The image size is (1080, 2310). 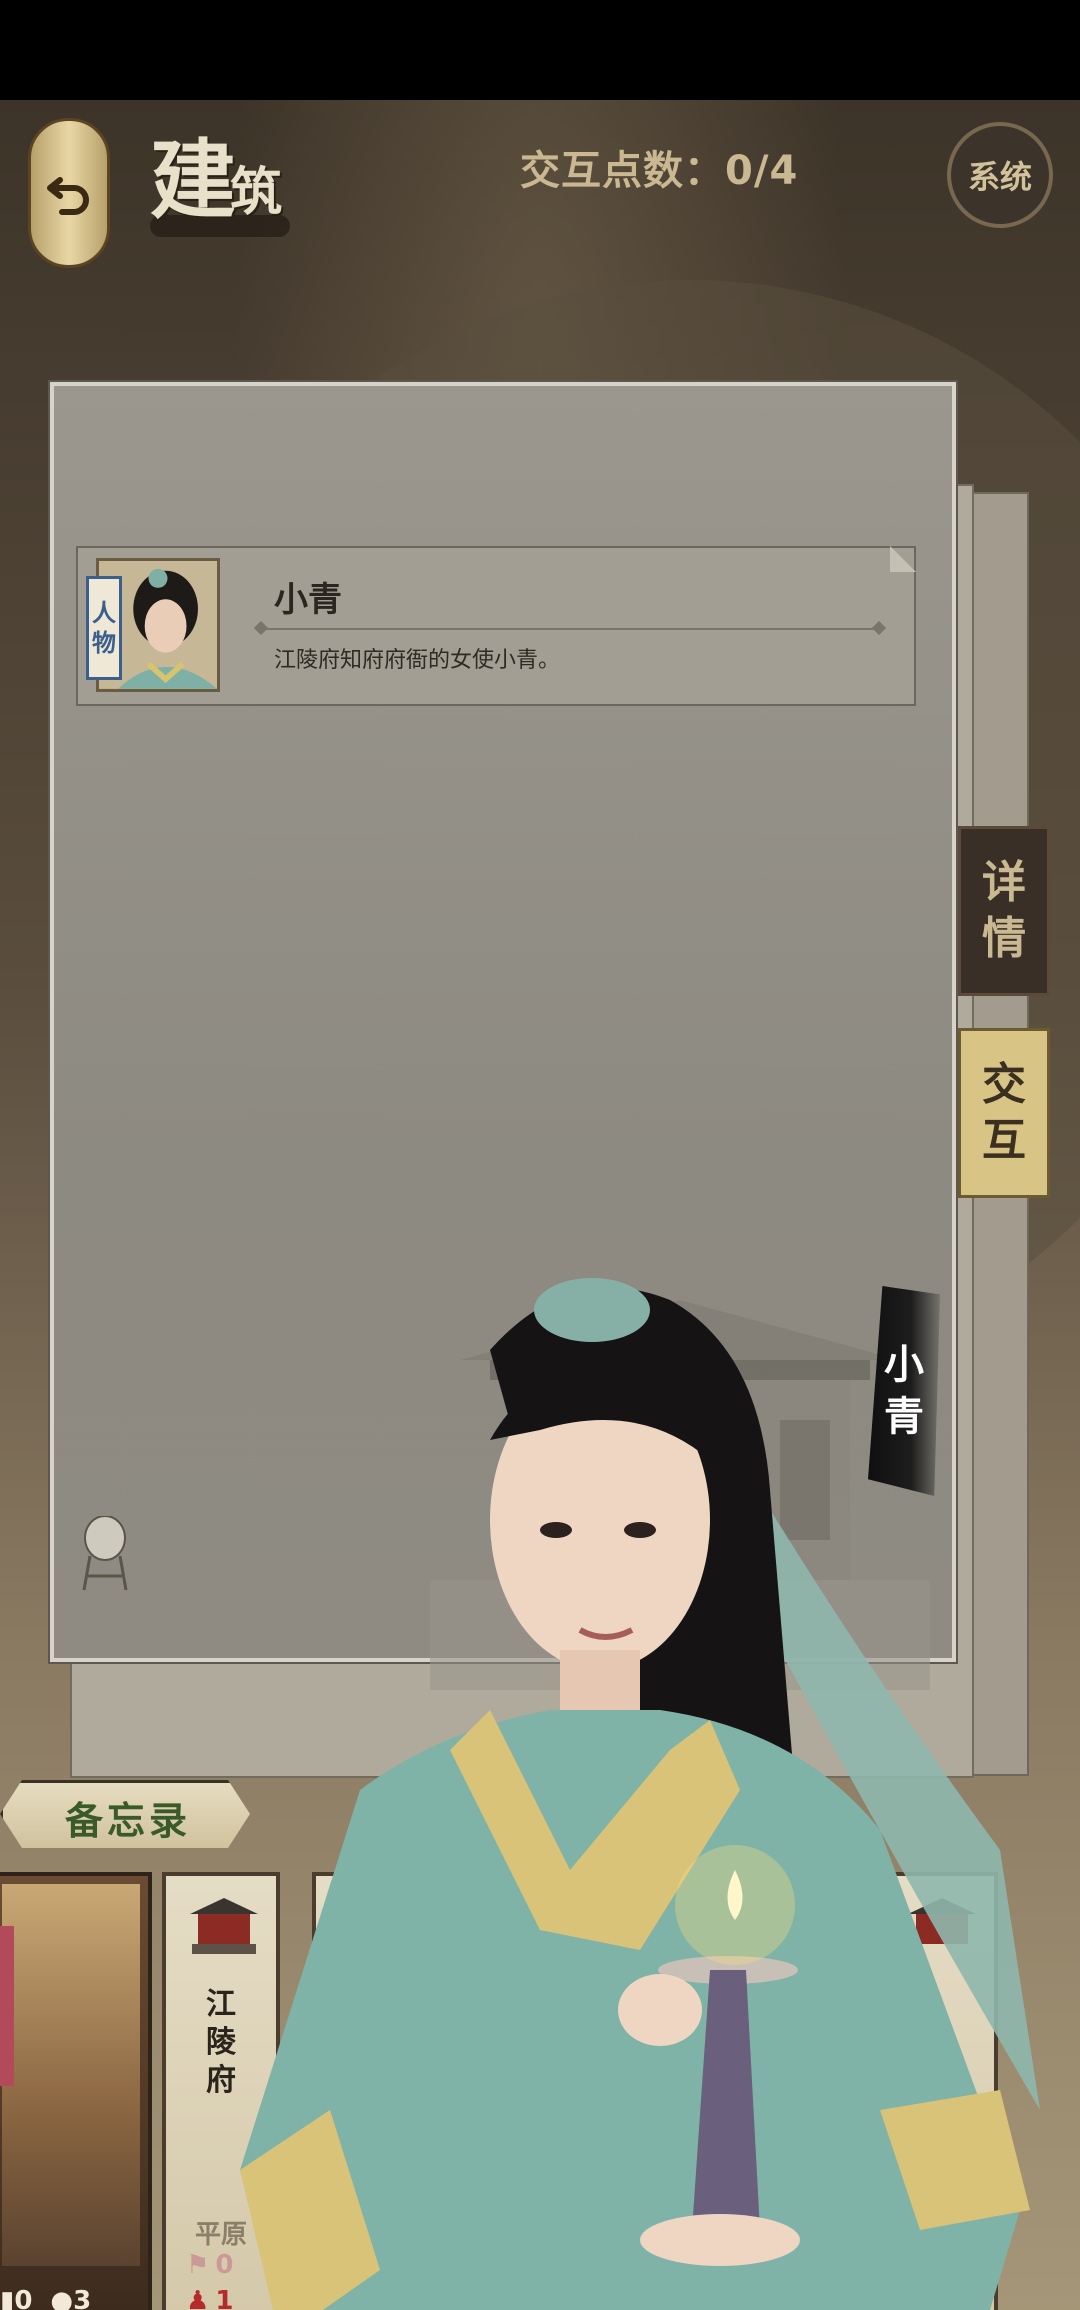 I want to click on system-button: 系统, so click(x=1000, y=175).